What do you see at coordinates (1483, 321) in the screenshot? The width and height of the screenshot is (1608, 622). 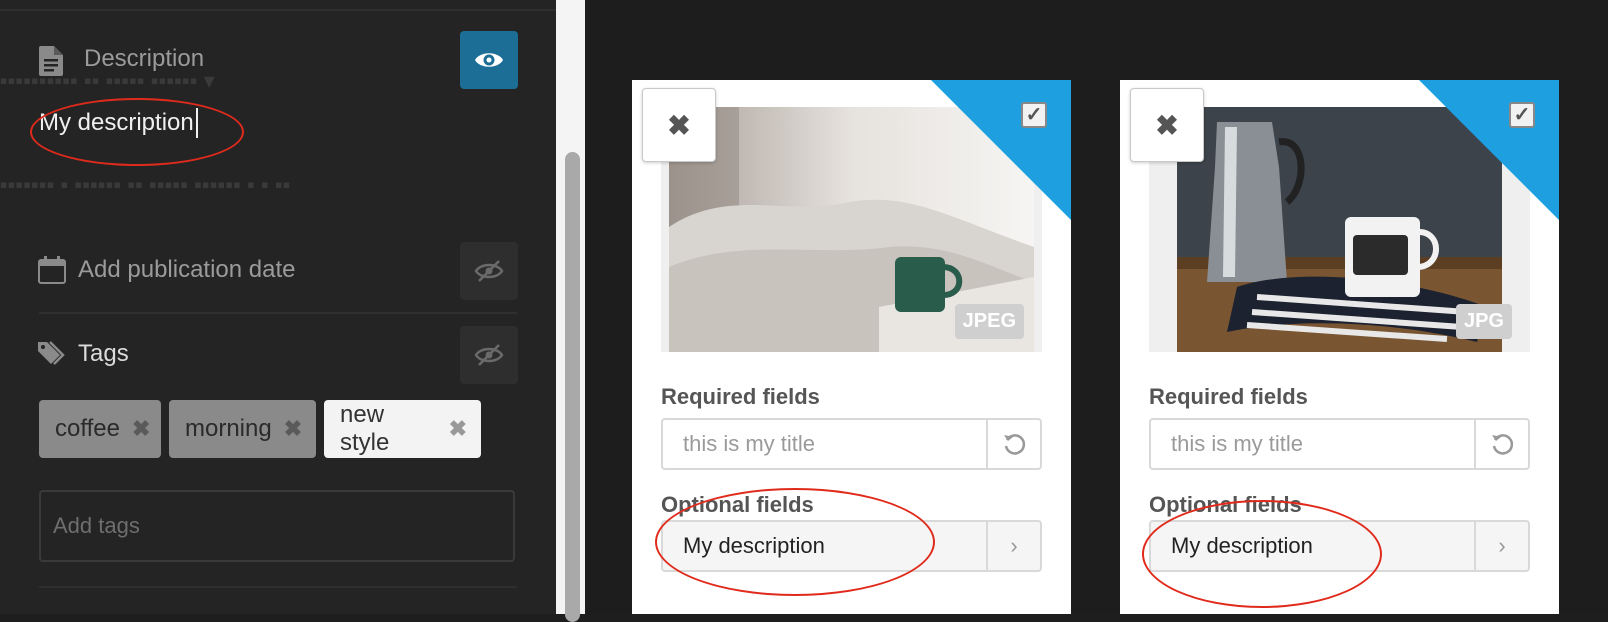 I see `format-badge: JPG` at bounding box center [1483, 321].